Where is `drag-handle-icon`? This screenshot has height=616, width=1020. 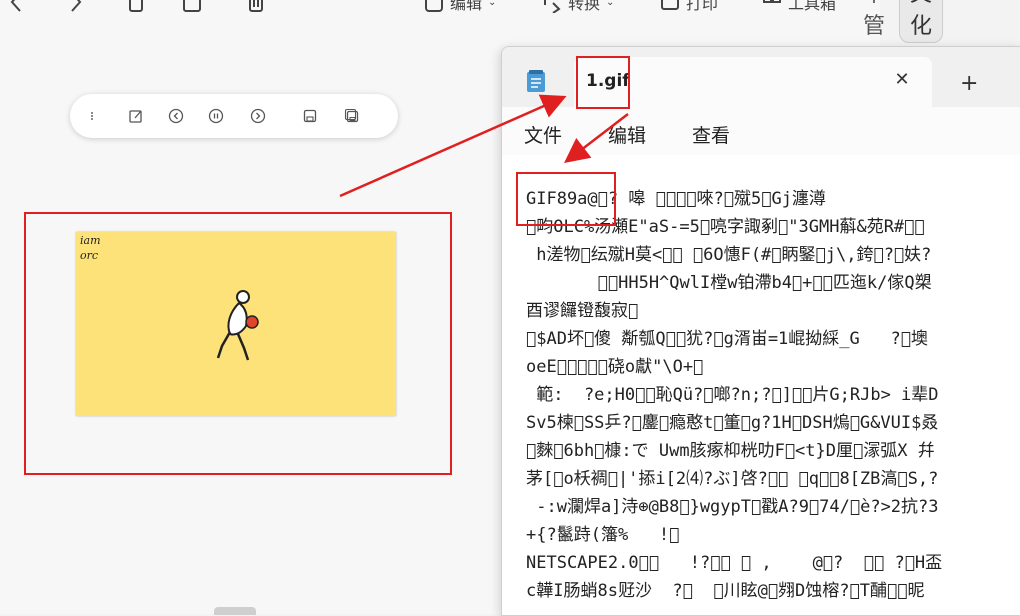
drag-handle-icon is located at coordinates (92, 116).